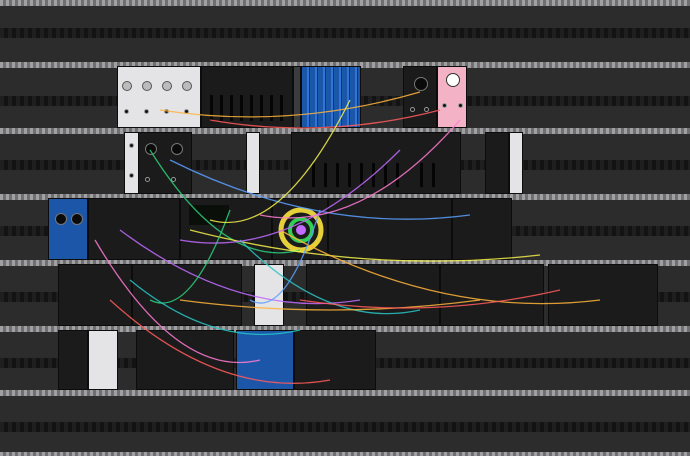  Describe the element at coordinates (226, 229) in the screenshot. I see `module-row3-b` at that location.